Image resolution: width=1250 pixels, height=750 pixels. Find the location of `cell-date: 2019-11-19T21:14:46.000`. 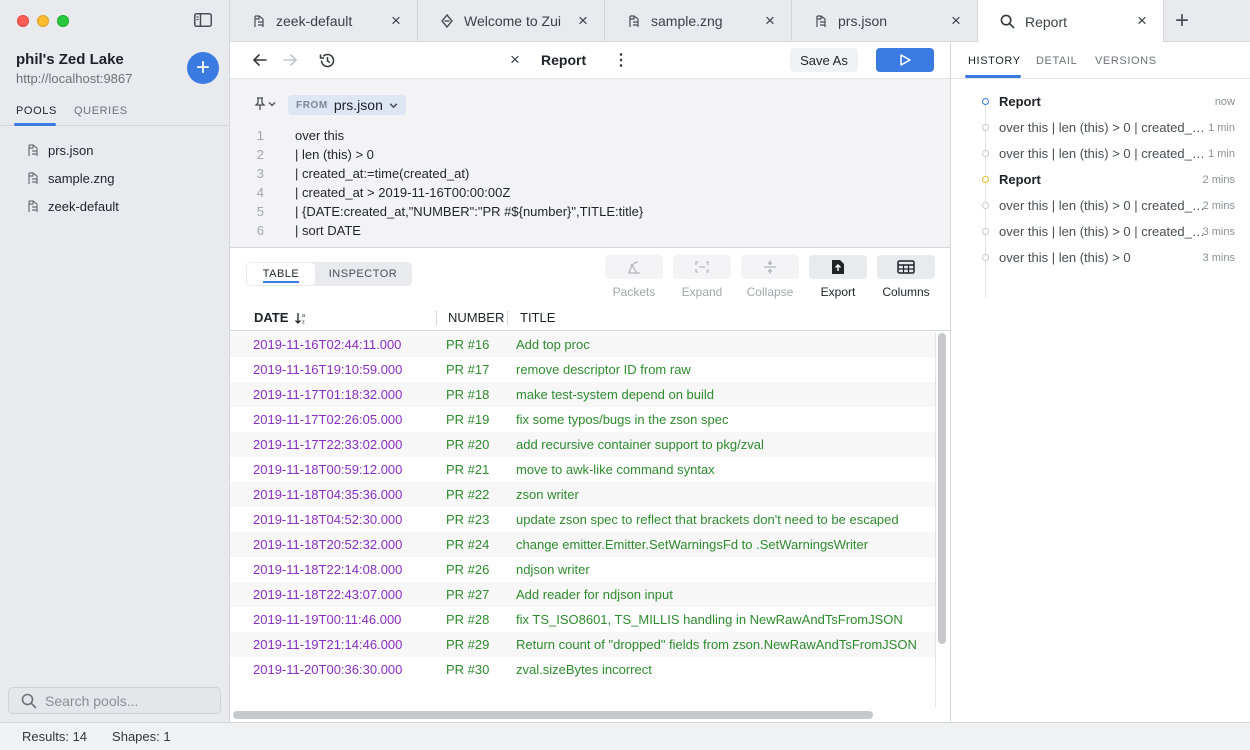

cell-date: 2019-11-19T21:14:46.000 is located at coordinates (338, 644).